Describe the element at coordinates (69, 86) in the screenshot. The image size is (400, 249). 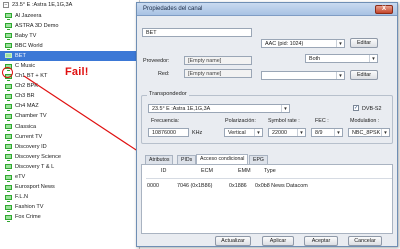
I see `channel-list-item: Ch2 BPK` at that location.